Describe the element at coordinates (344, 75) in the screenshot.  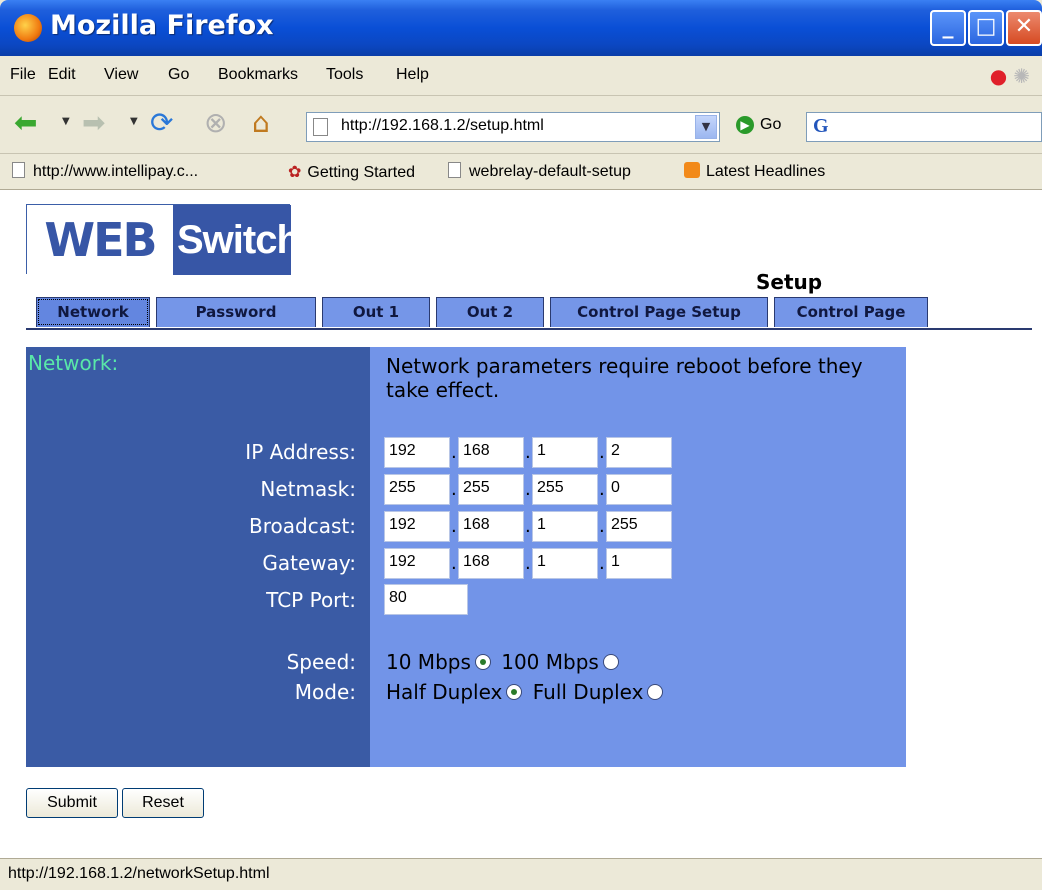
I see `menu-tools: Tools` at that location.